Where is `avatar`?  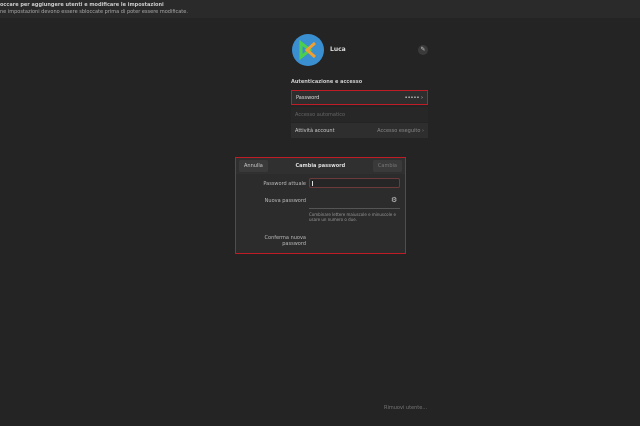 avatar is located at coordinates (308, 50).